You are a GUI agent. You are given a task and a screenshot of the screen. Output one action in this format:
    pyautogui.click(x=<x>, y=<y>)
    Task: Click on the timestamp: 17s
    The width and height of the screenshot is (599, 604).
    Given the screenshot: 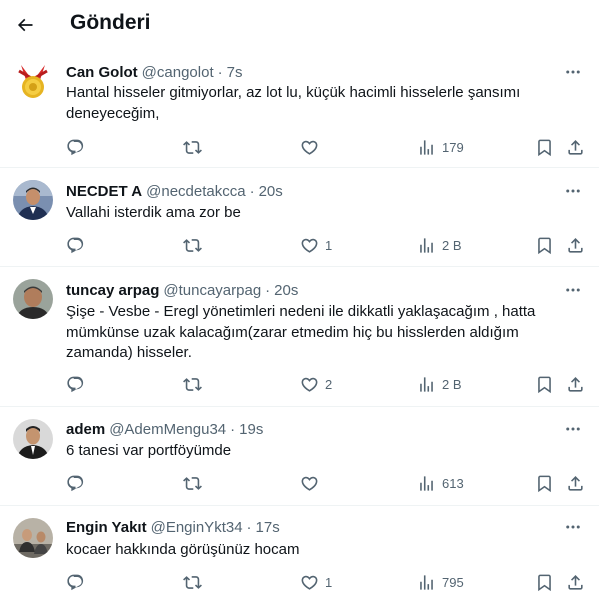 What is the action you would take?
    pyautogui.click(x=268, y=527)
    